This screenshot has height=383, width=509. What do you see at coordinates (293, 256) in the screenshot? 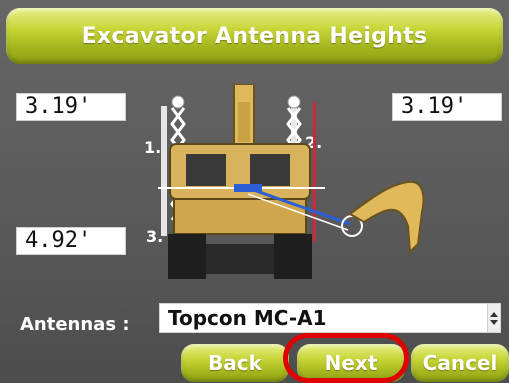
I see `track-right` at bounding box center [293, 256].